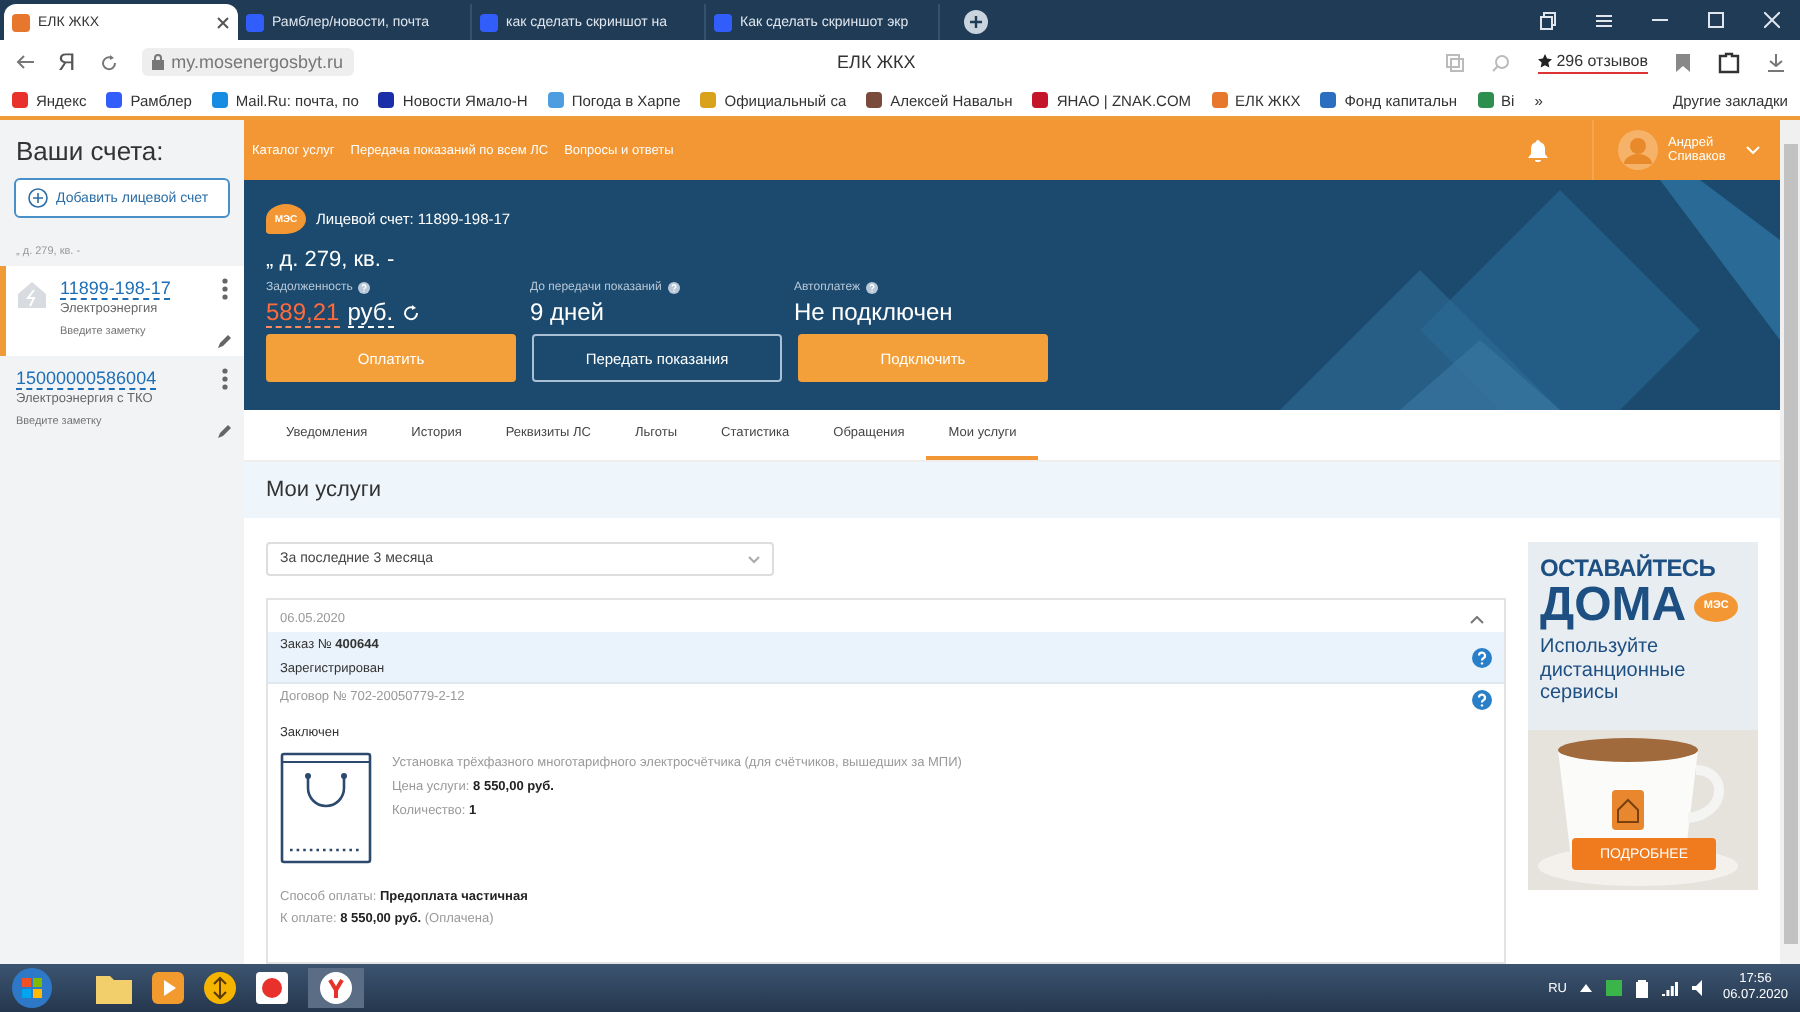  I want to click on section-title: Мои услуги, so click(324, 490).